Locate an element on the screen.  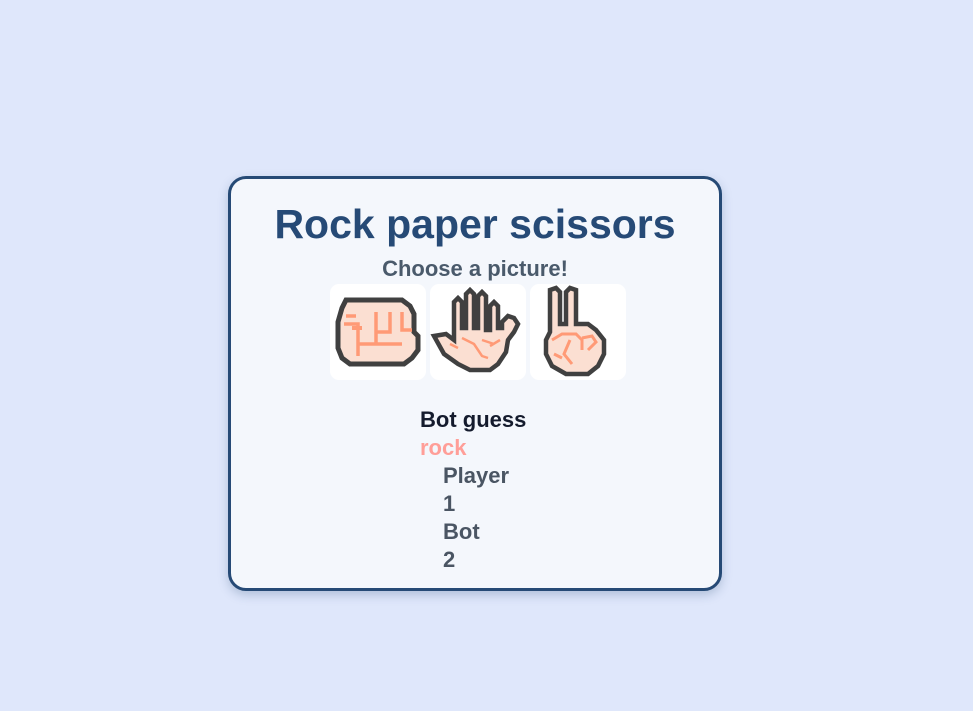
bot-guess-label: Bot guess is located at coordinates (473, 419).